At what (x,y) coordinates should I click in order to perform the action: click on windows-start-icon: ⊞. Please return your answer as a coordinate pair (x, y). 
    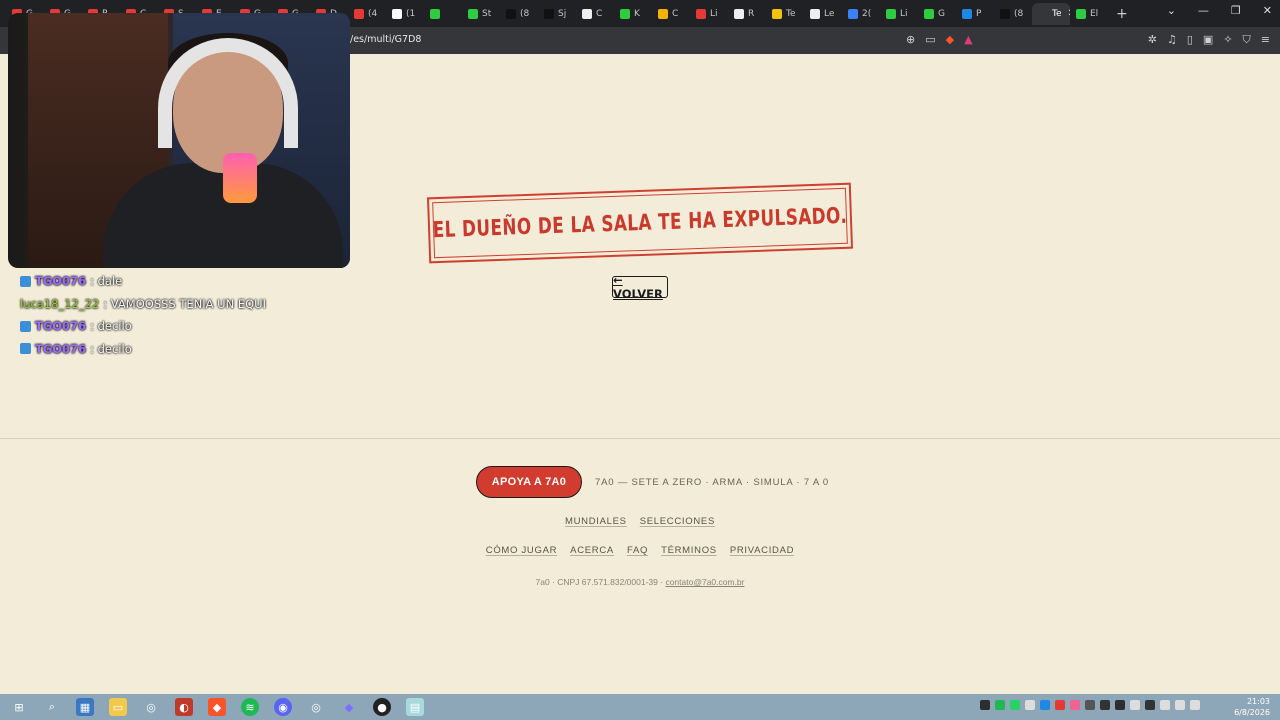
    Looking at the image, I should click on (19, 707).